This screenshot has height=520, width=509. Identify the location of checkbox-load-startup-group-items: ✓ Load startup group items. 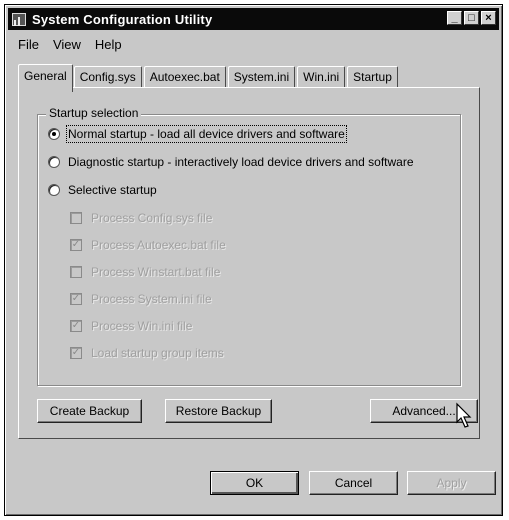
(147, 353).